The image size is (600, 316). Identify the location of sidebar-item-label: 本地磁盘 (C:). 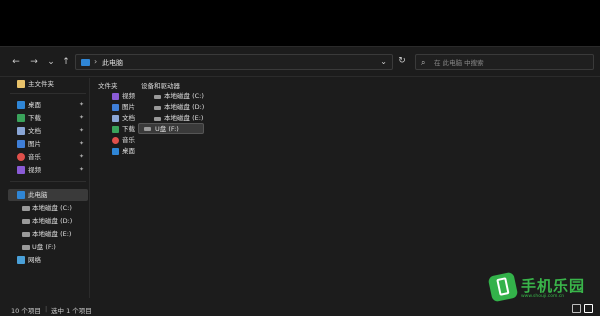
(52, 208).